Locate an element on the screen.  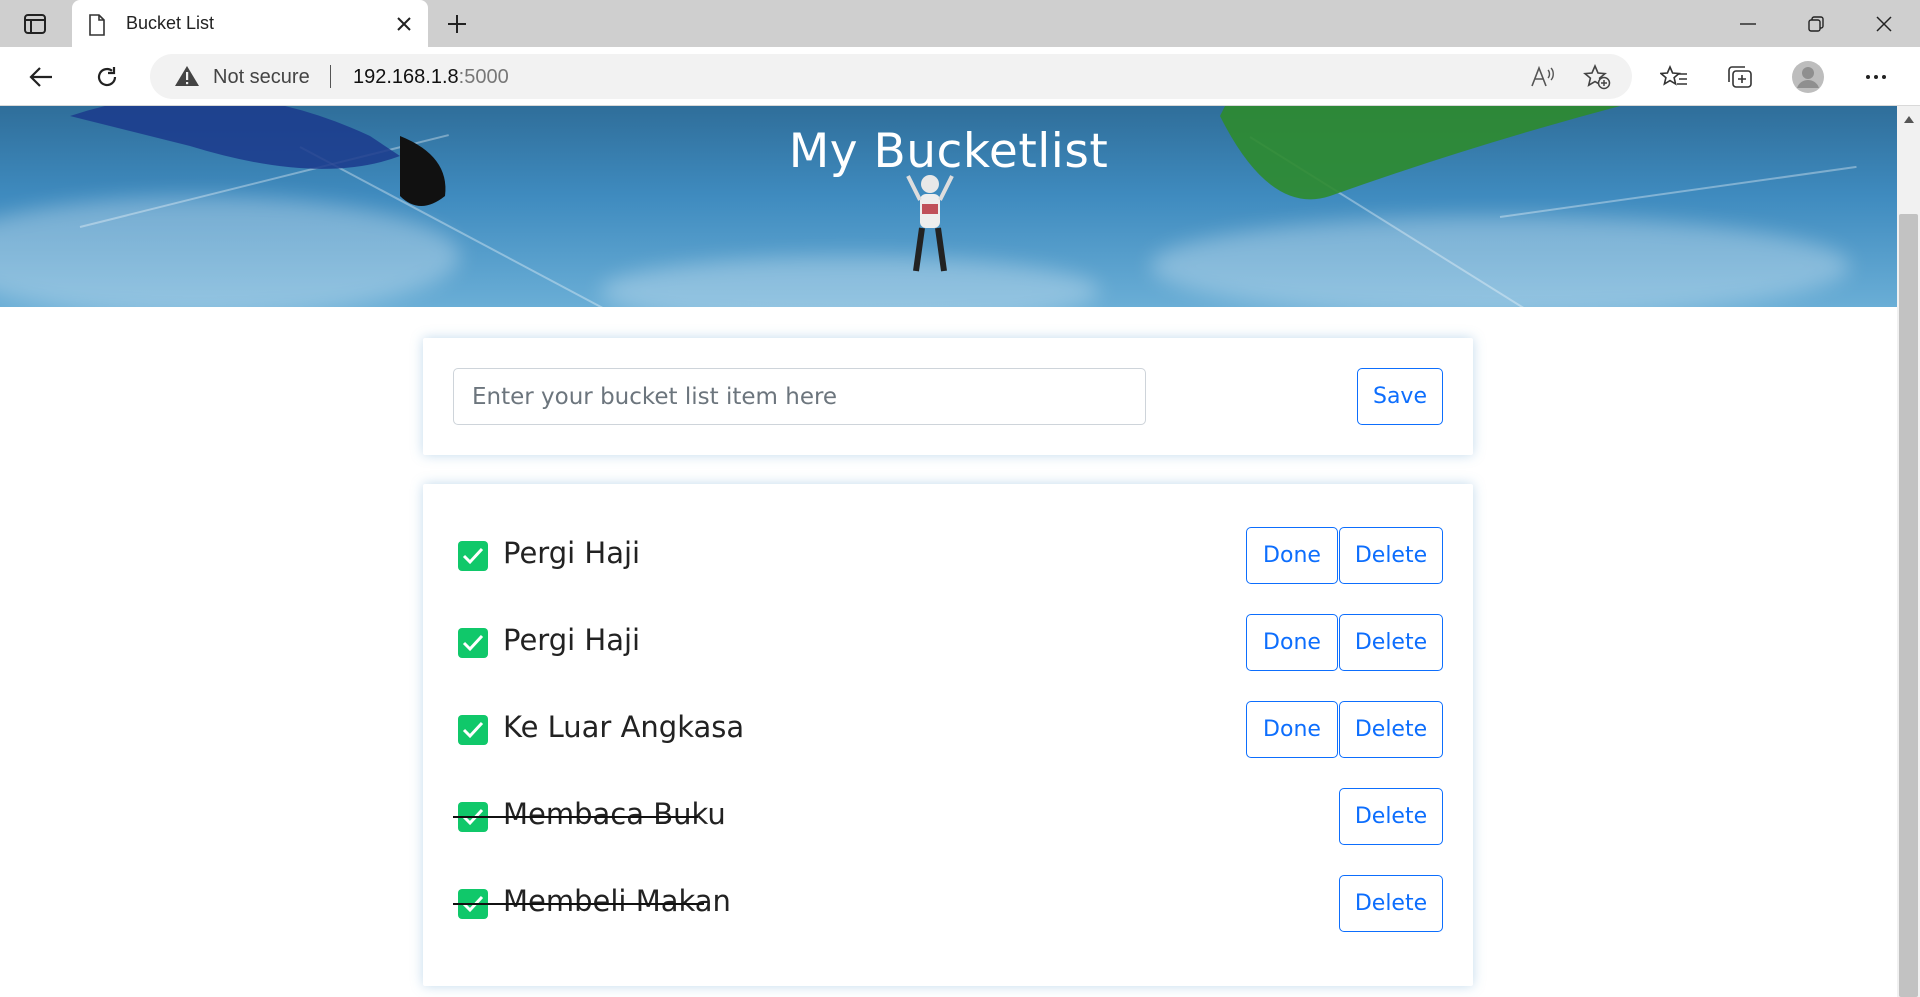
not-secure-label: Not secure is located at coordinates (261, 77).